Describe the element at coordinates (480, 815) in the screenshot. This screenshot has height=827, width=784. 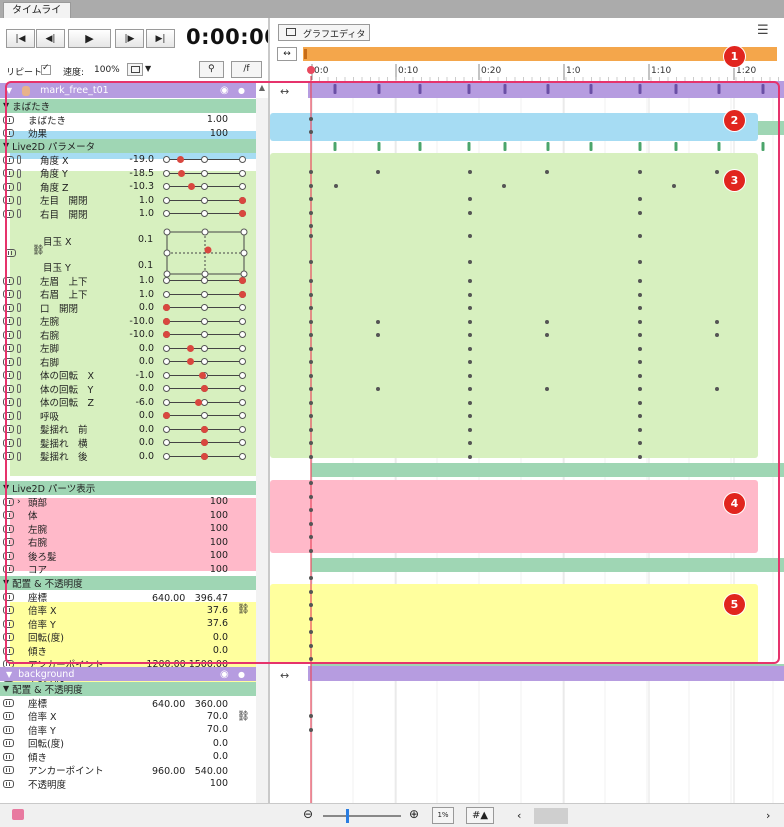
I see `grid-button: #▲` at that location.